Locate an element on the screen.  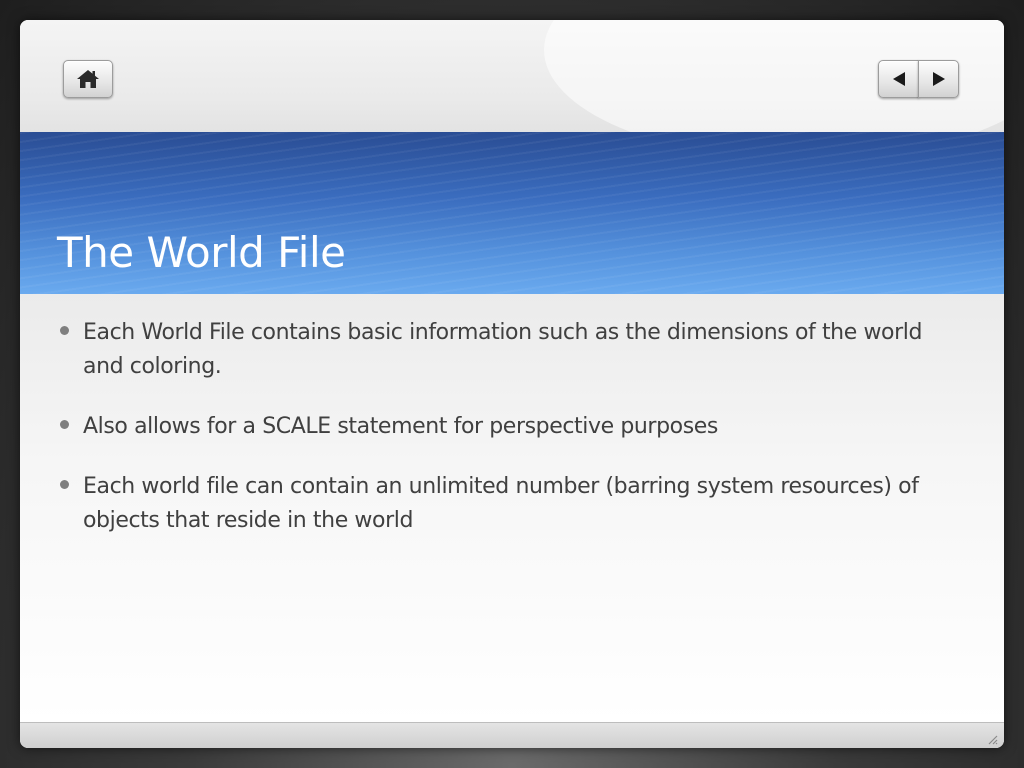
slide-bottom-bar is located at coordinates (512, 735).